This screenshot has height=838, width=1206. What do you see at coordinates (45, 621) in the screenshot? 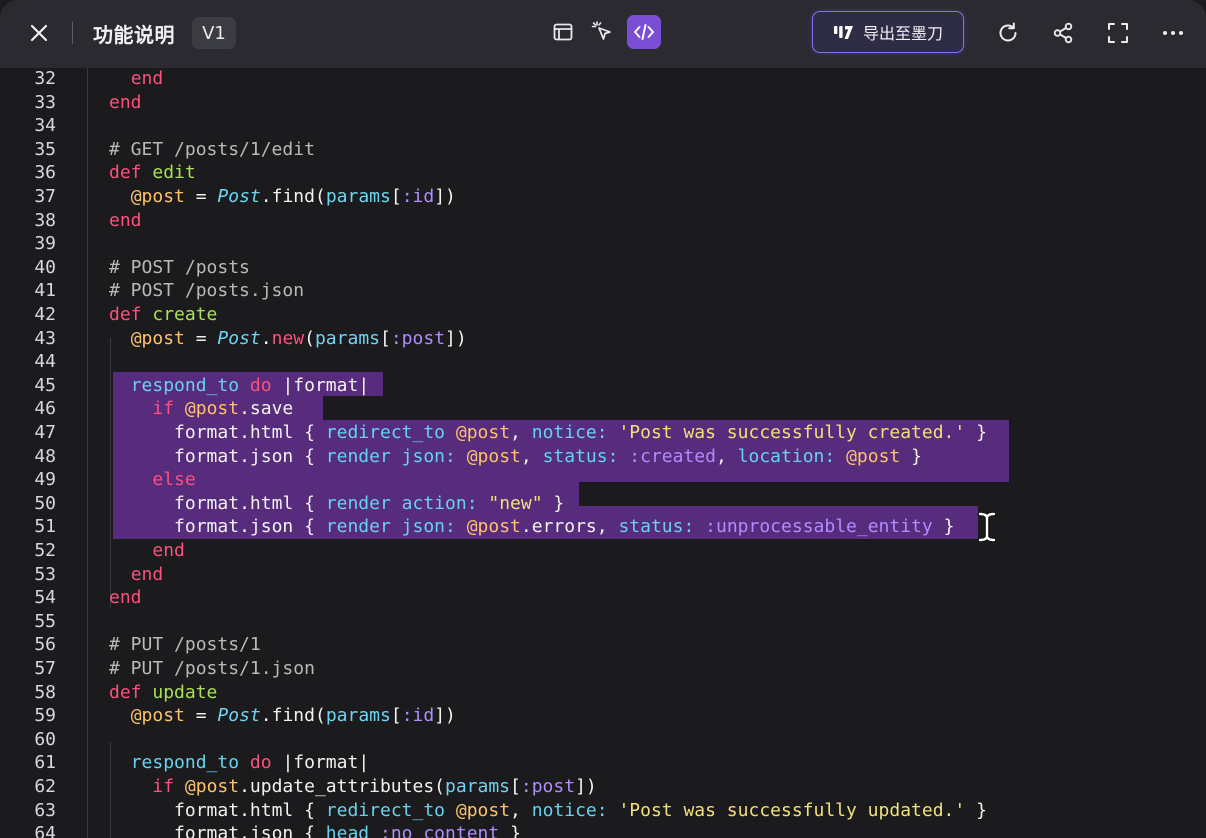
I see `line-number: 55` at bounding box center [45, 621].